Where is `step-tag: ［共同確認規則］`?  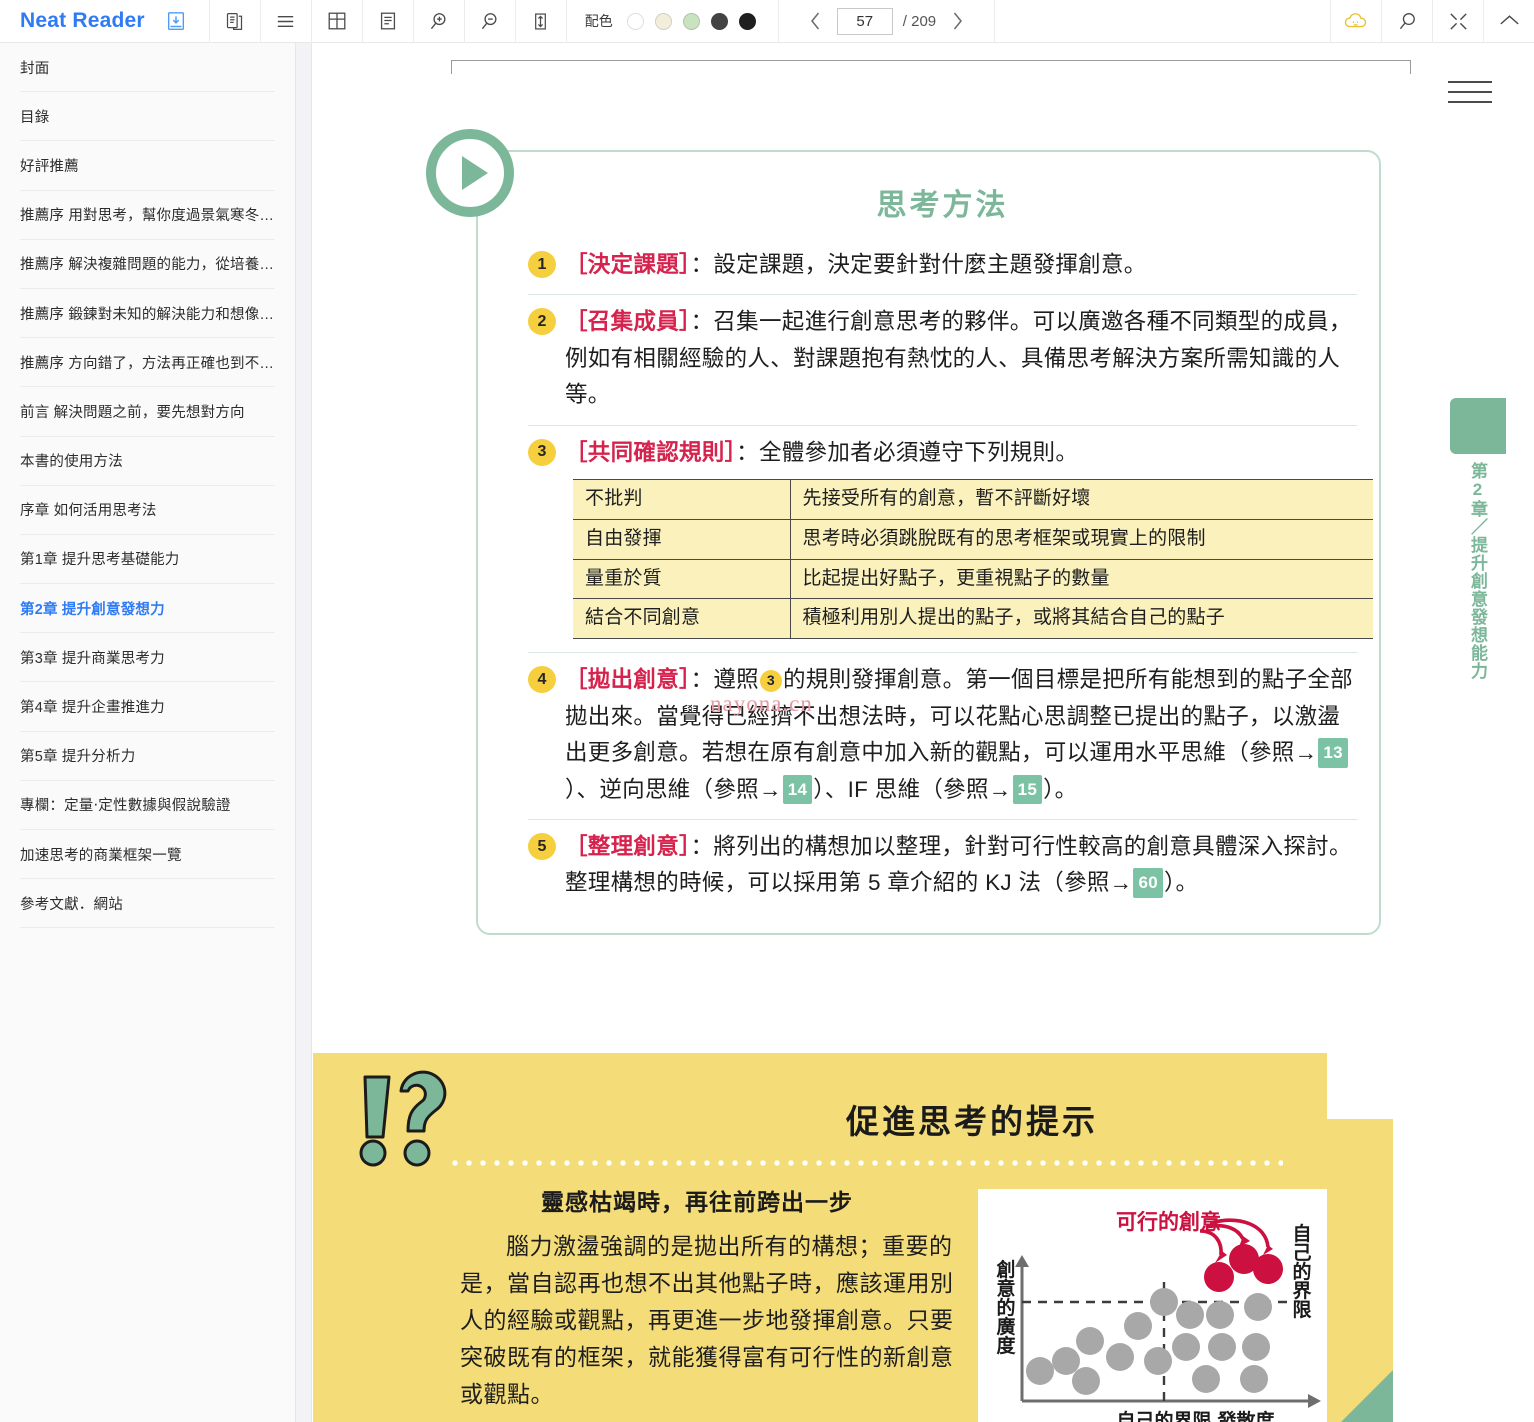 step-tag: ［共同確認規則］ is located at coordinates (651, 452).